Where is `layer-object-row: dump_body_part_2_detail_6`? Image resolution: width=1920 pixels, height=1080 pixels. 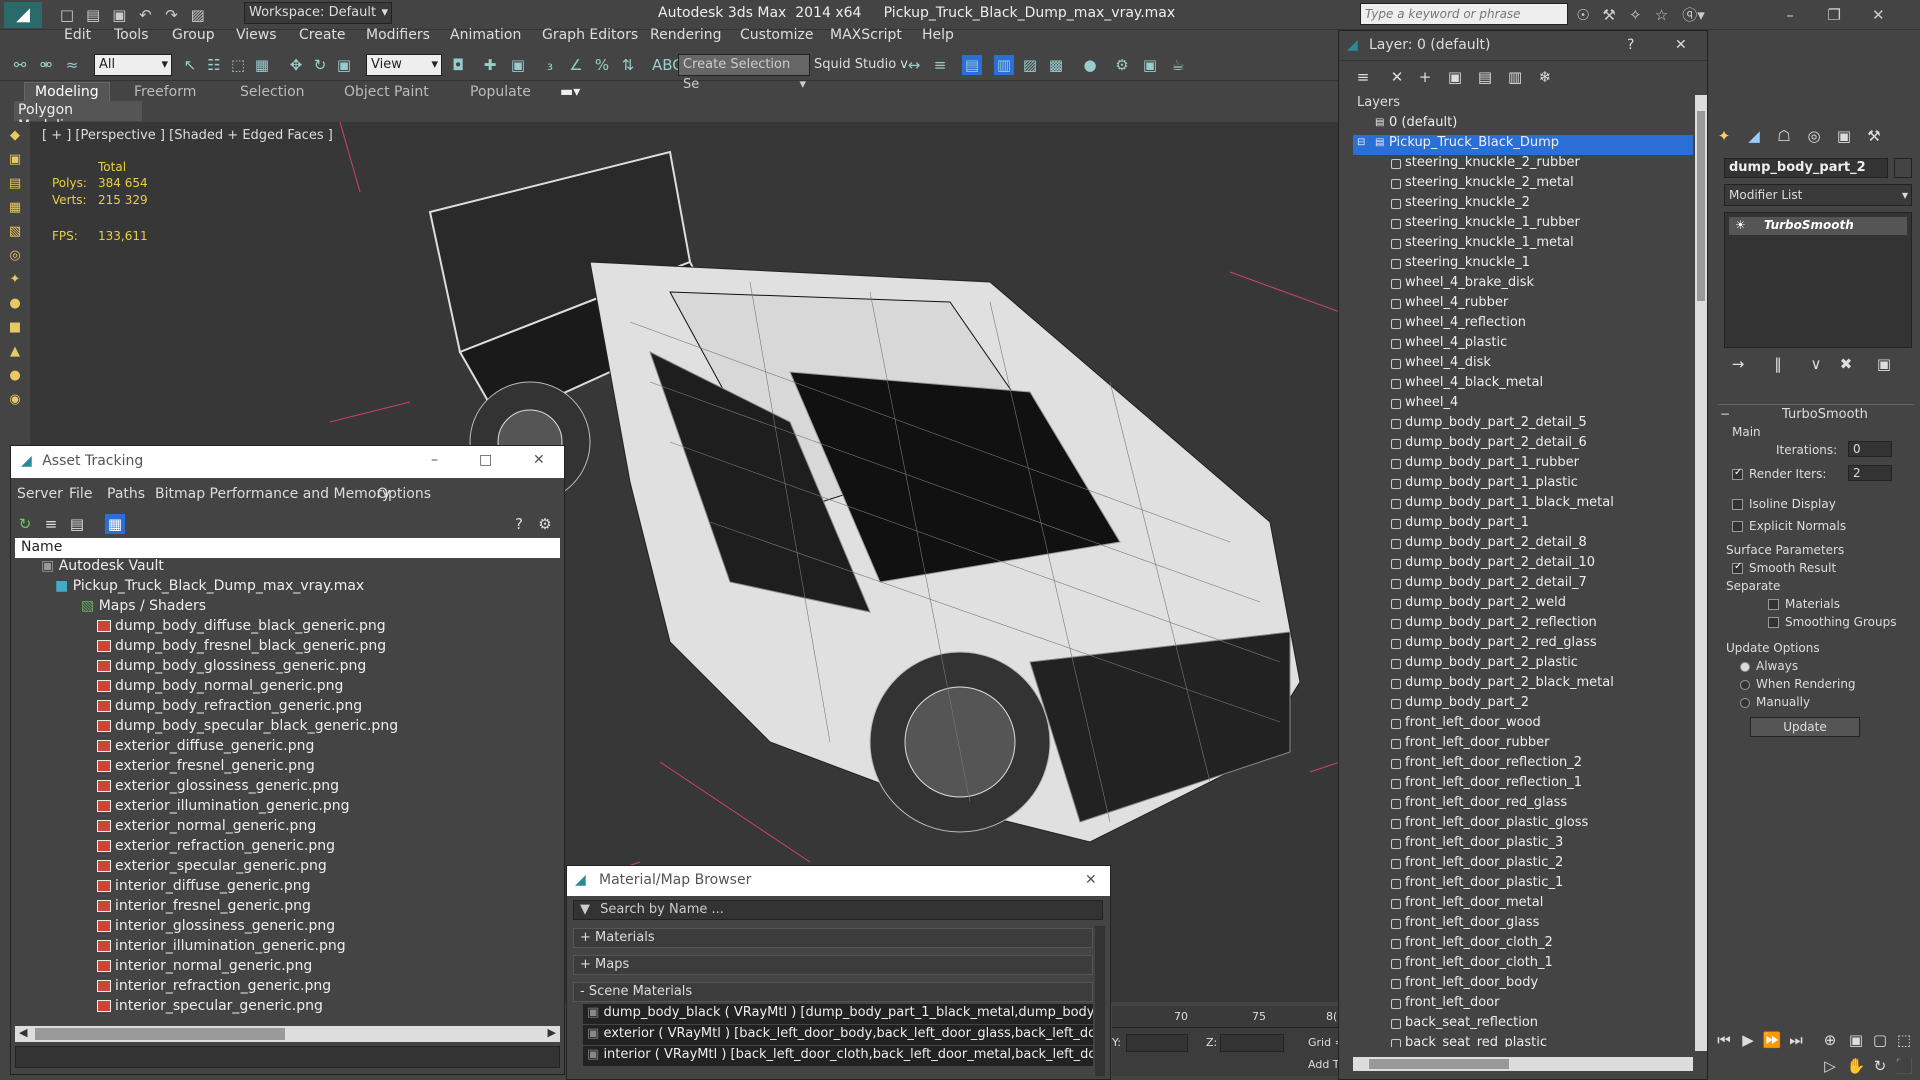
layer-object-row: dump_body_part_2_detail_6 is located at coordinates (1523, 445).